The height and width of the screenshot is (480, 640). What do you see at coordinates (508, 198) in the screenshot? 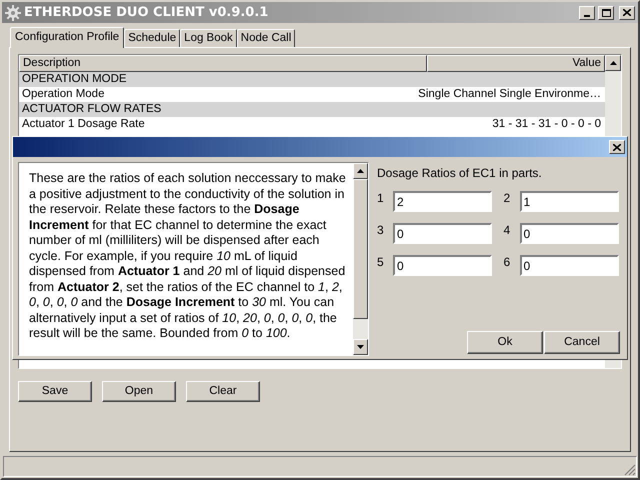
I see `field-label: 2` at bounding box center [508, 198].